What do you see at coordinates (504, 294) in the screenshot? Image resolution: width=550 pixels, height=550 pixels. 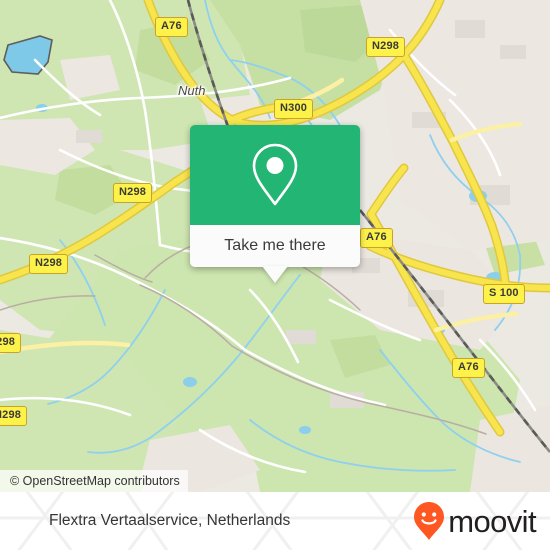 I see `road-shield-s100: S 100` at bounding box center [504, 294].